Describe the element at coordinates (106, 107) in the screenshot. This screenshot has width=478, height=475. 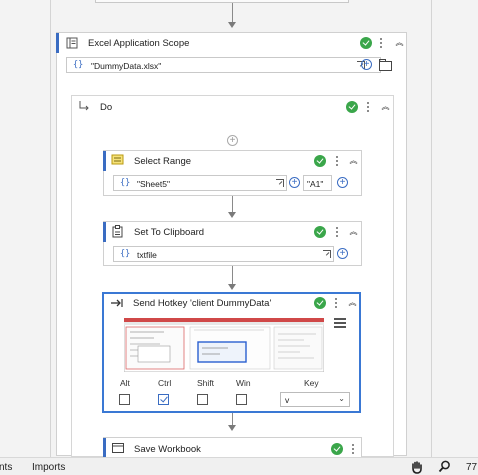
I see `do-title: Do` at that location.